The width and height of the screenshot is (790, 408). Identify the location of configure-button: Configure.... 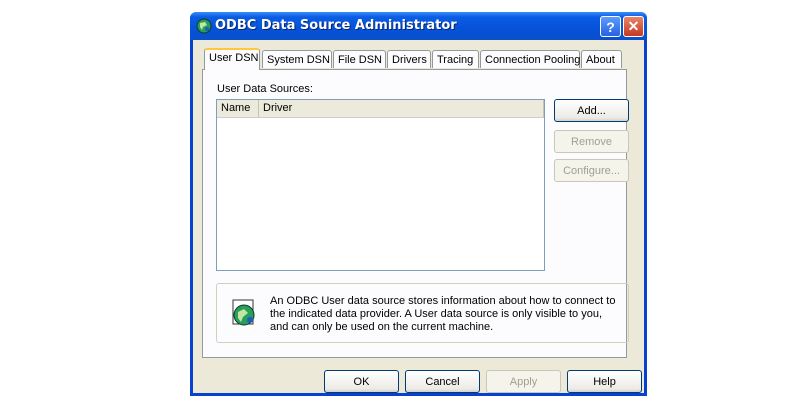
(591, 170).